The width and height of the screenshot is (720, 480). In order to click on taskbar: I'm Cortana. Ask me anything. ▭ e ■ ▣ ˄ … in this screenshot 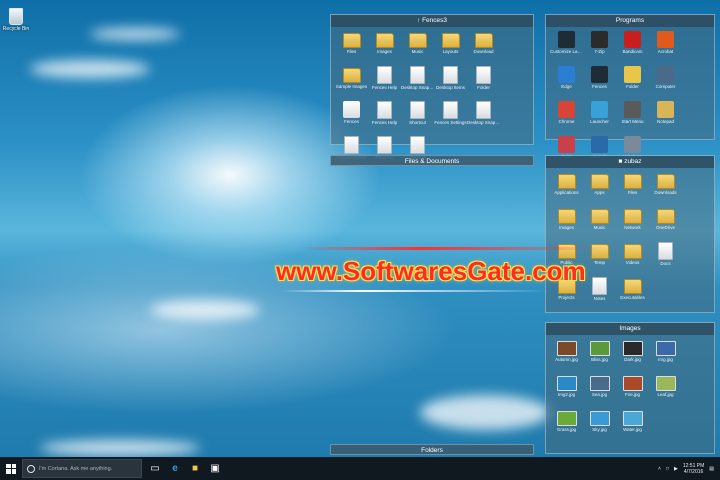, I will do `click(360, 468)`.